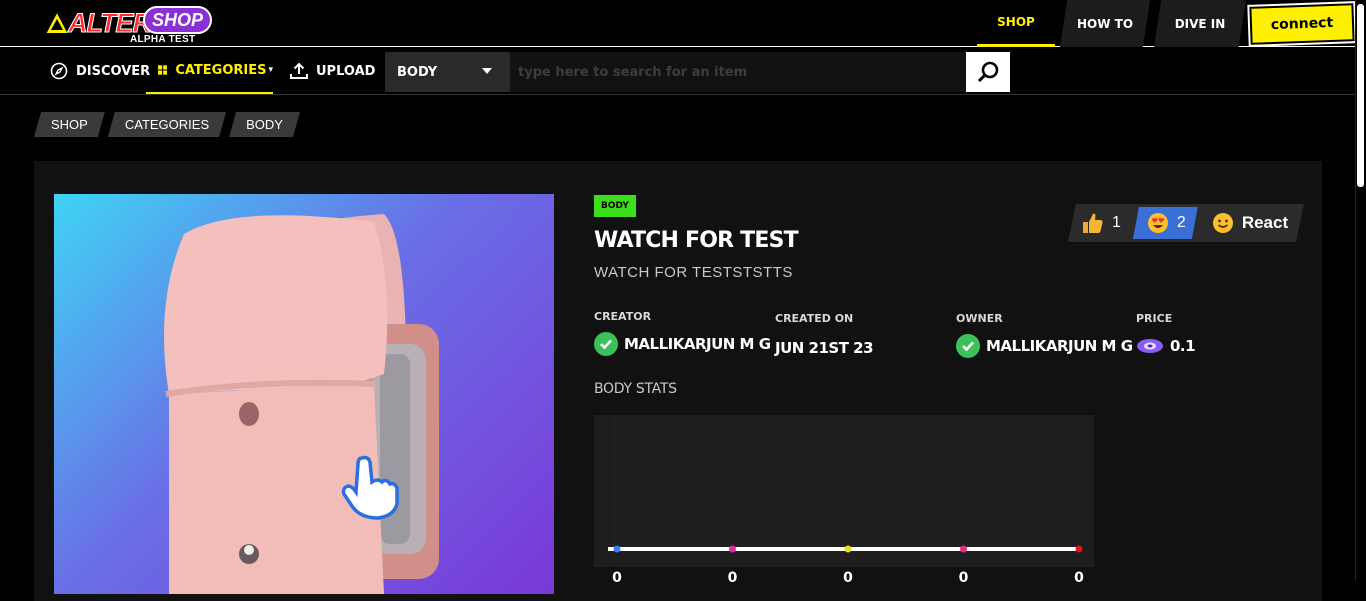 This screenshot has height=601, width=1366. I want to click on price-value: 0.1, so click(1166, 346).